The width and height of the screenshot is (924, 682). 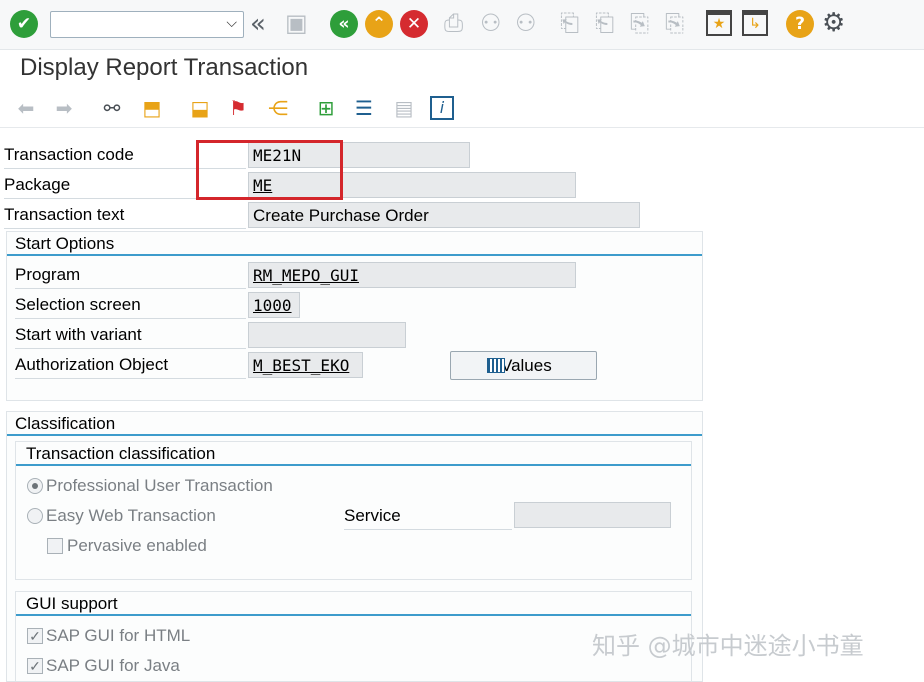 What do you see at coordinates (152, 108) in the screenshot?
I see `other-object-icon: ⬒` at bounding box center [152, 108].